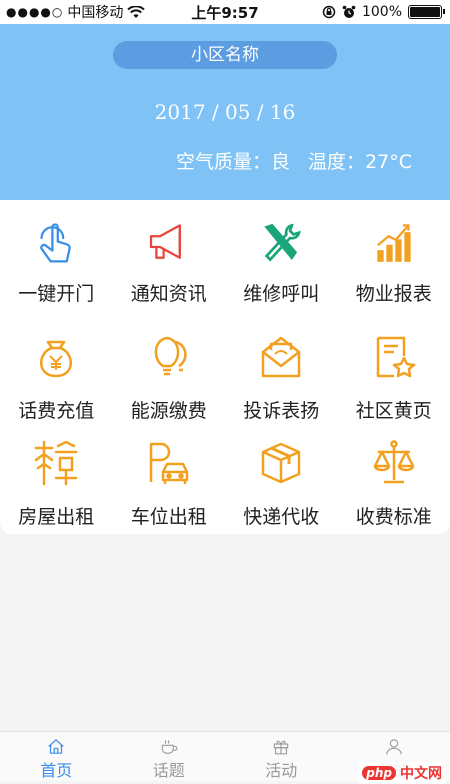 The image size is (450, 784). What do you see at coordinates (281, 292) in the screenshot?
I see `tile-label: 维修呼叫` at bounding box center [281, 292].